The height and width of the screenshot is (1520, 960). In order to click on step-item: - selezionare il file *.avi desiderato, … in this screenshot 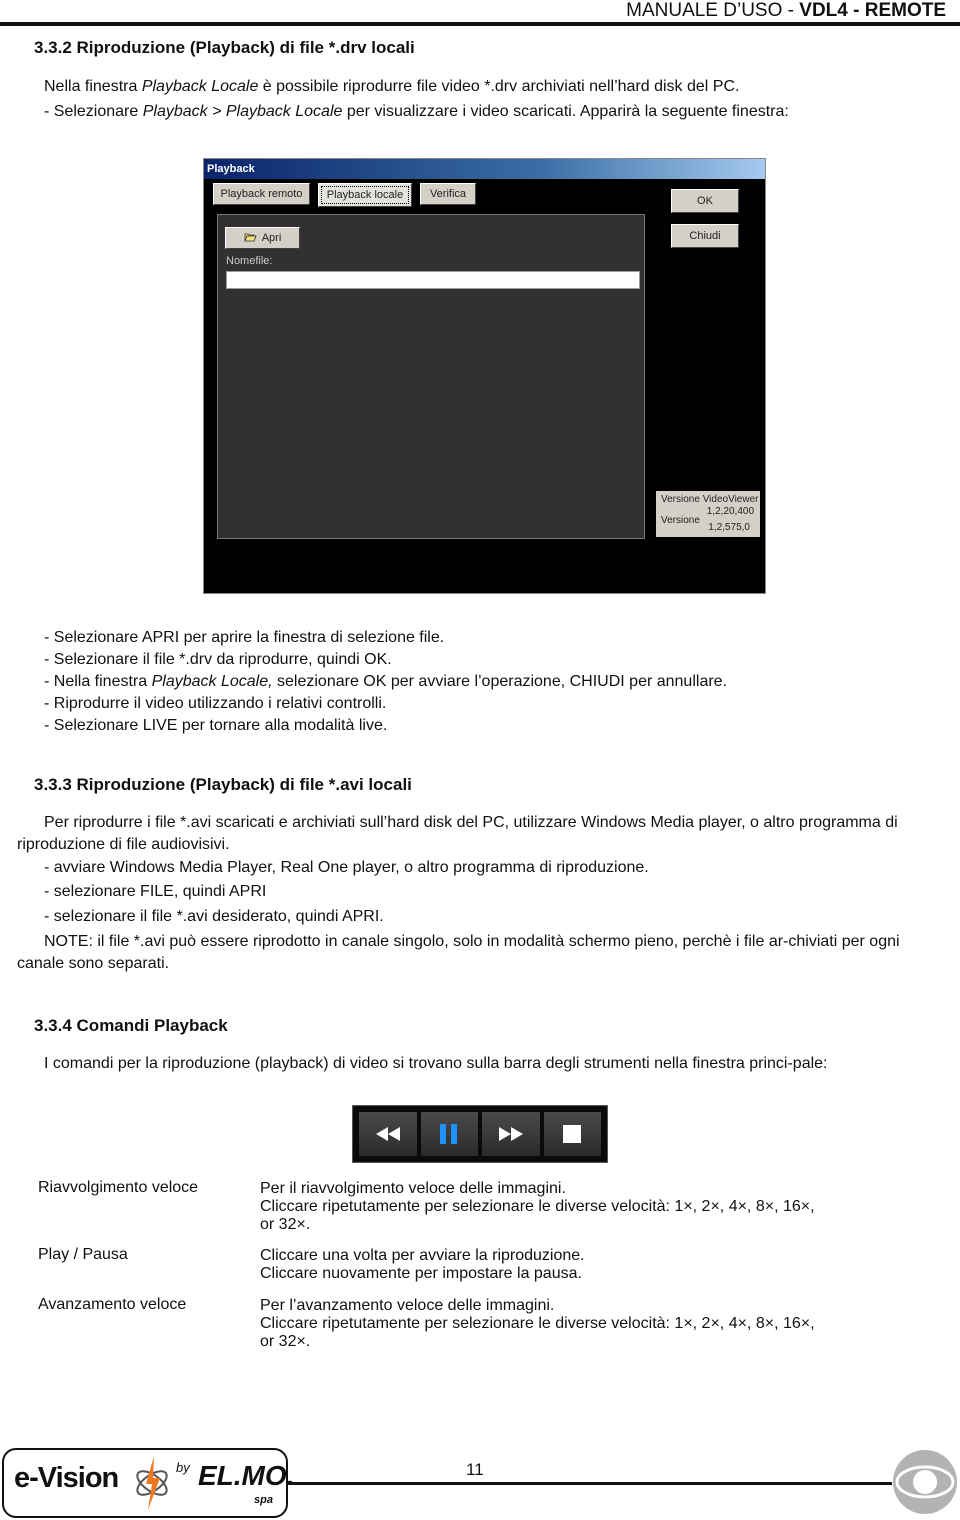, I will do `click(214, 916)`.